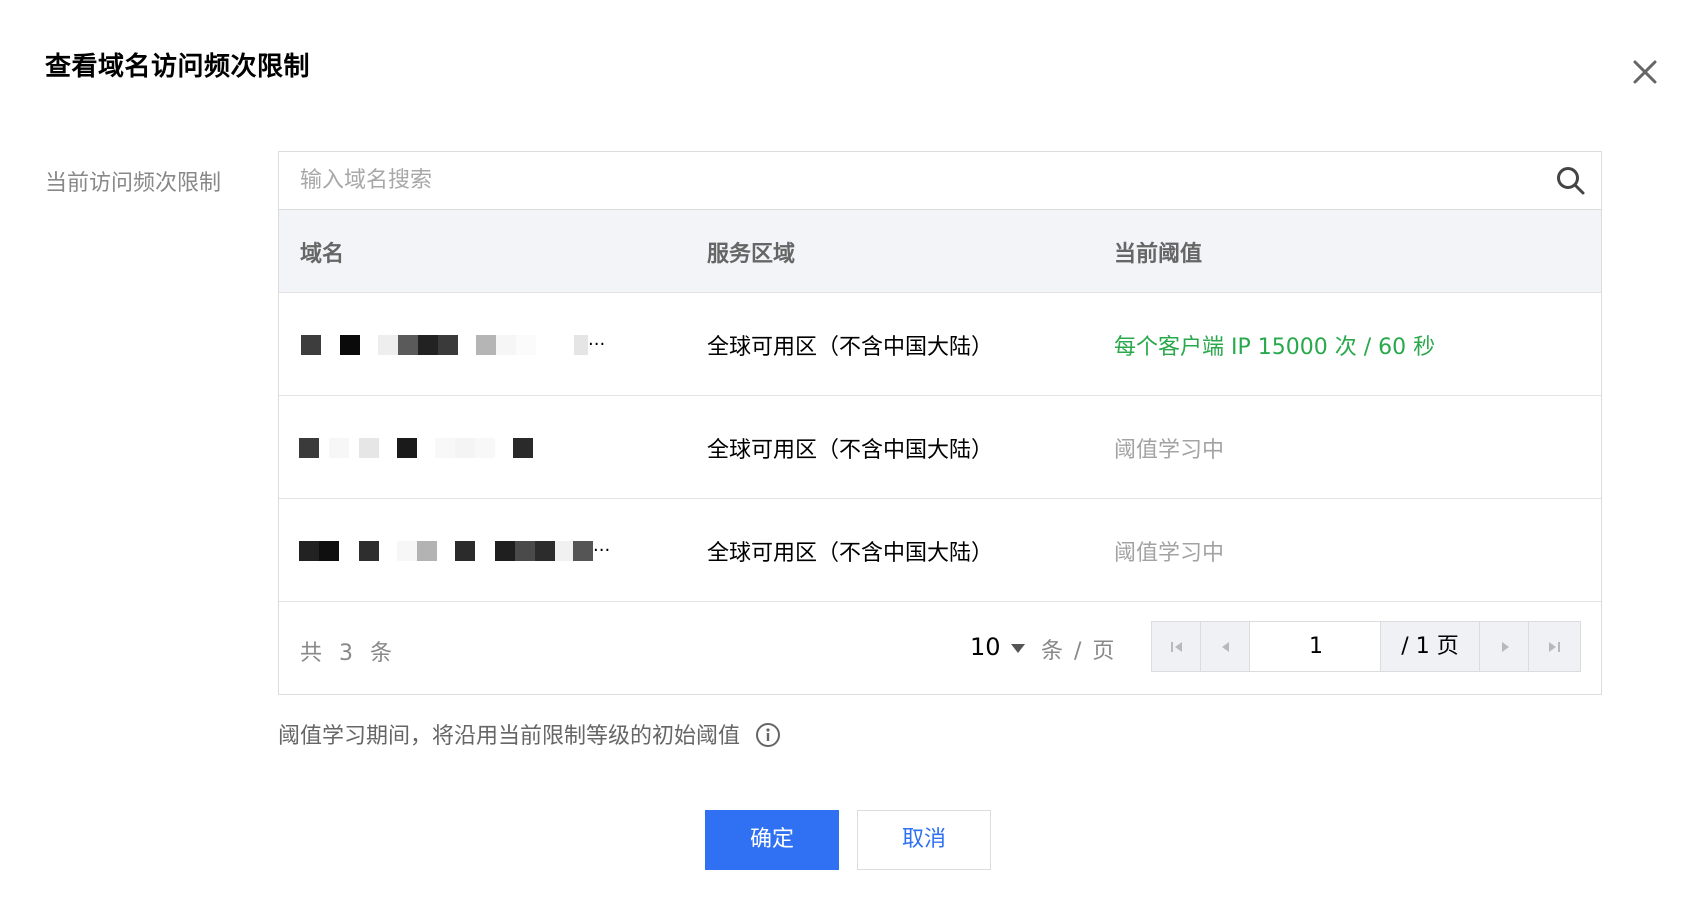  I want to click on search-bar, so click(940, 181).